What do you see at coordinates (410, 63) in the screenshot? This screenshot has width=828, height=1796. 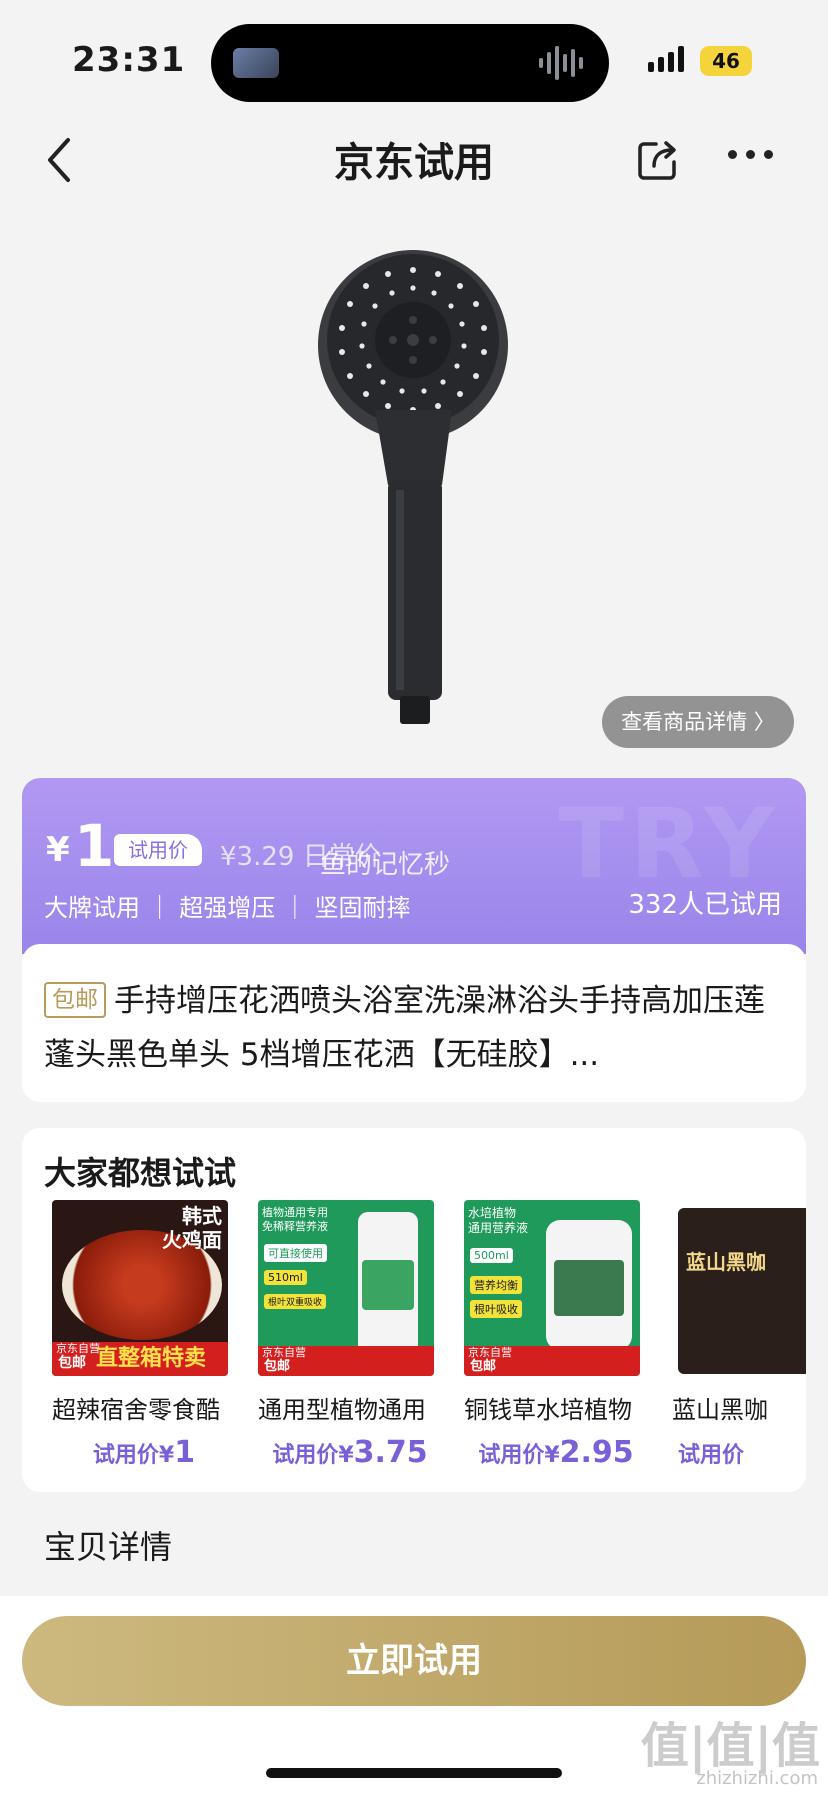 I see `dynamic-island` at bounding box center [410, 63].